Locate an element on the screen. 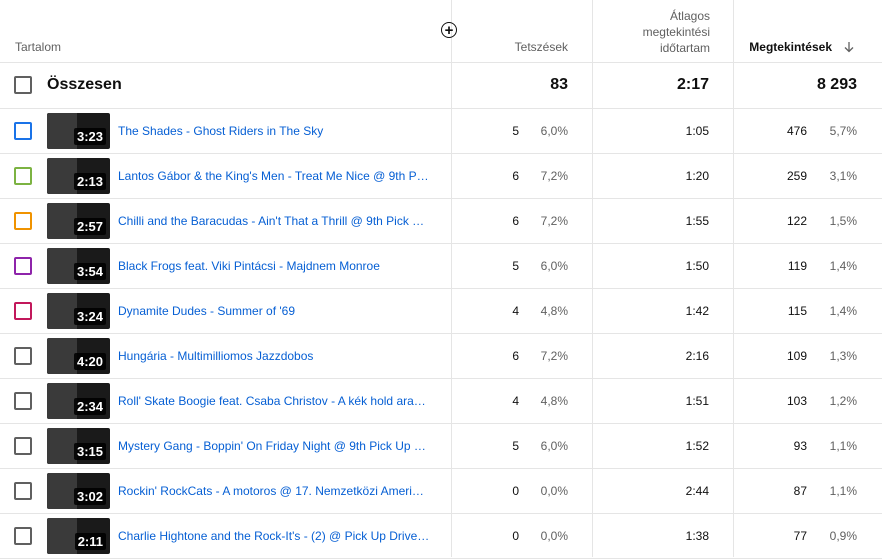 The width and height of the screenshot is (882, 559). views-percent: 5,7% is located at coordinates (843, 131).